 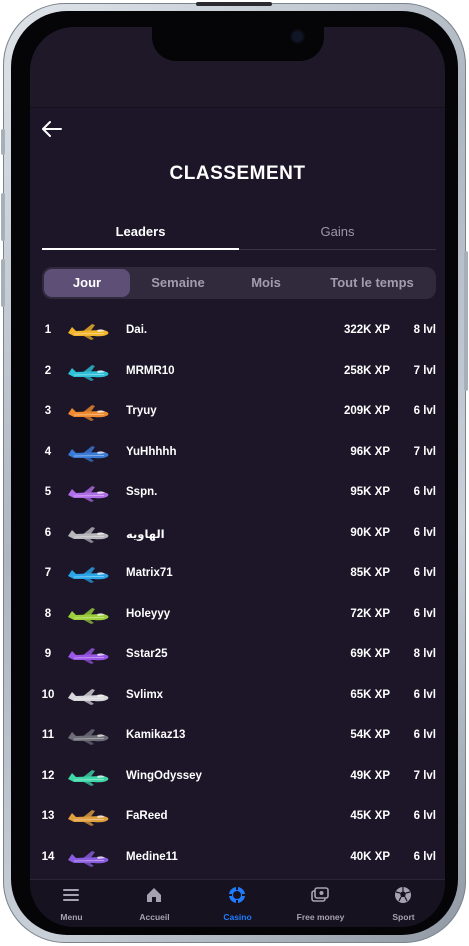 What do you see at coordinates (370, 451) in the screenshot?
I see `player-xp: 96K XP` at bounding box center [370, 451].